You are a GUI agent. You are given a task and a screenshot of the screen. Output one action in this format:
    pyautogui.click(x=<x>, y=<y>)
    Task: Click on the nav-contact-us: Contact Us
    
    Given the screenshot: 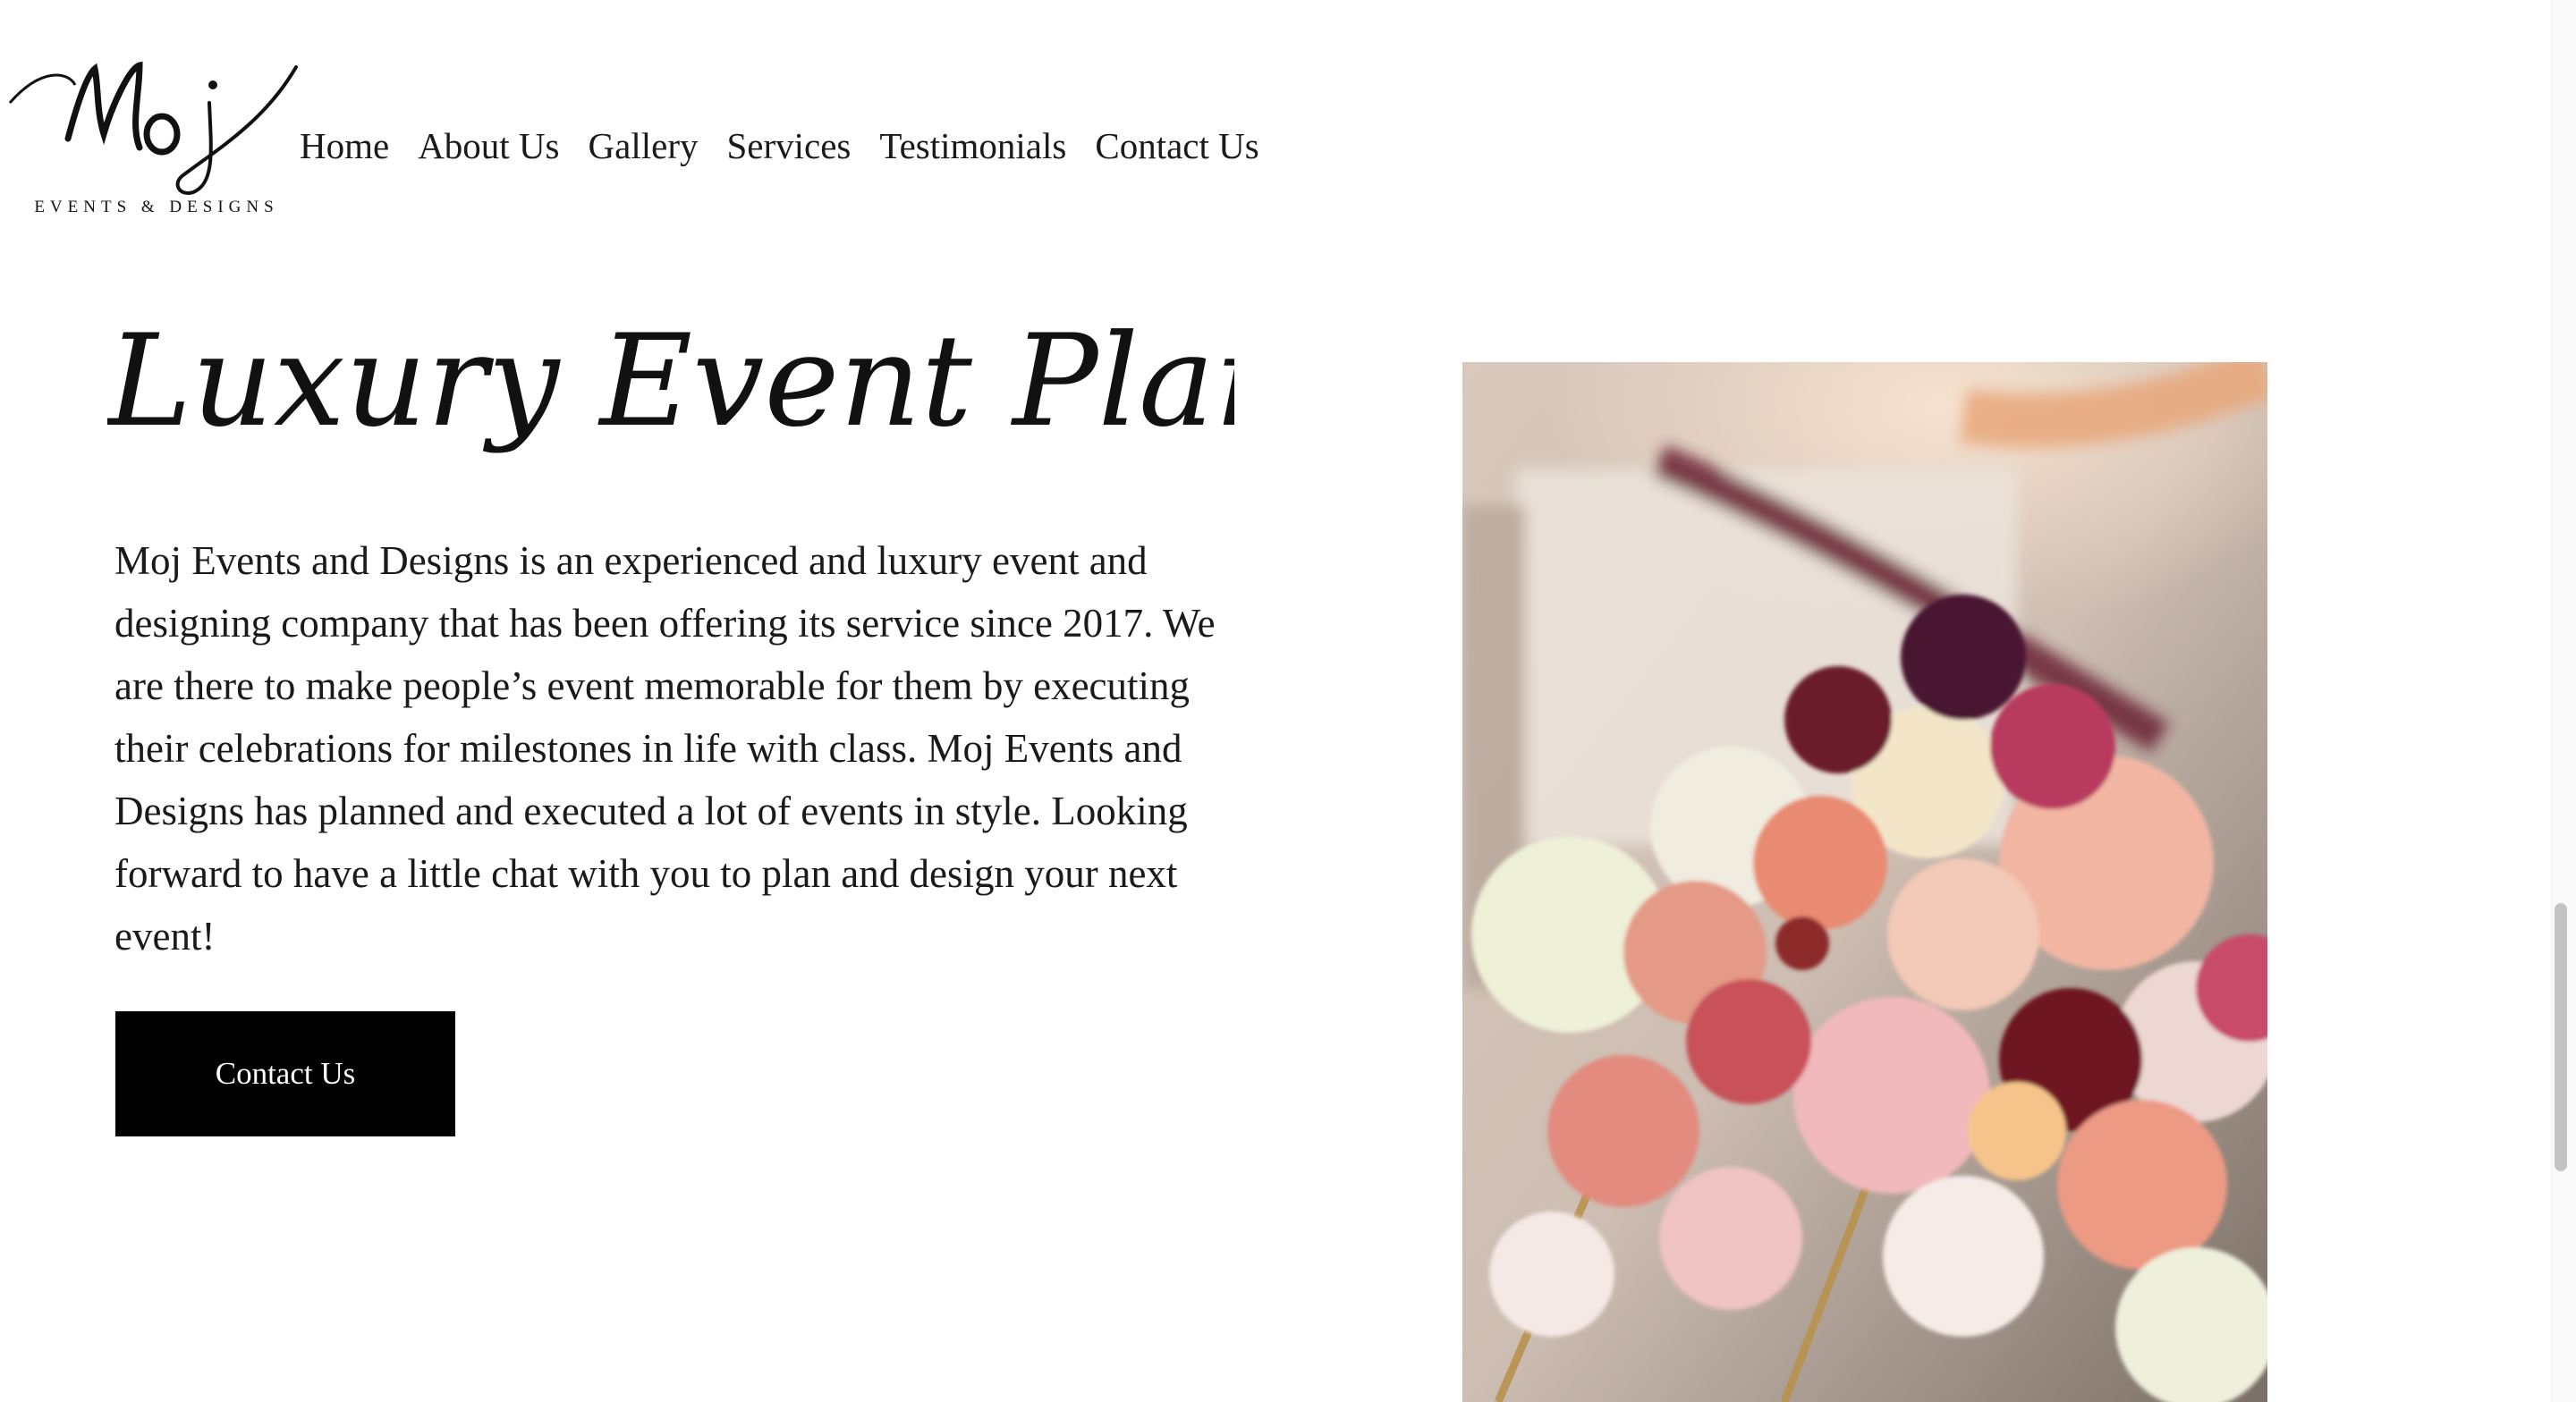 What is the action you would take?
    pyautogui.click(x=1176, y=145)
    